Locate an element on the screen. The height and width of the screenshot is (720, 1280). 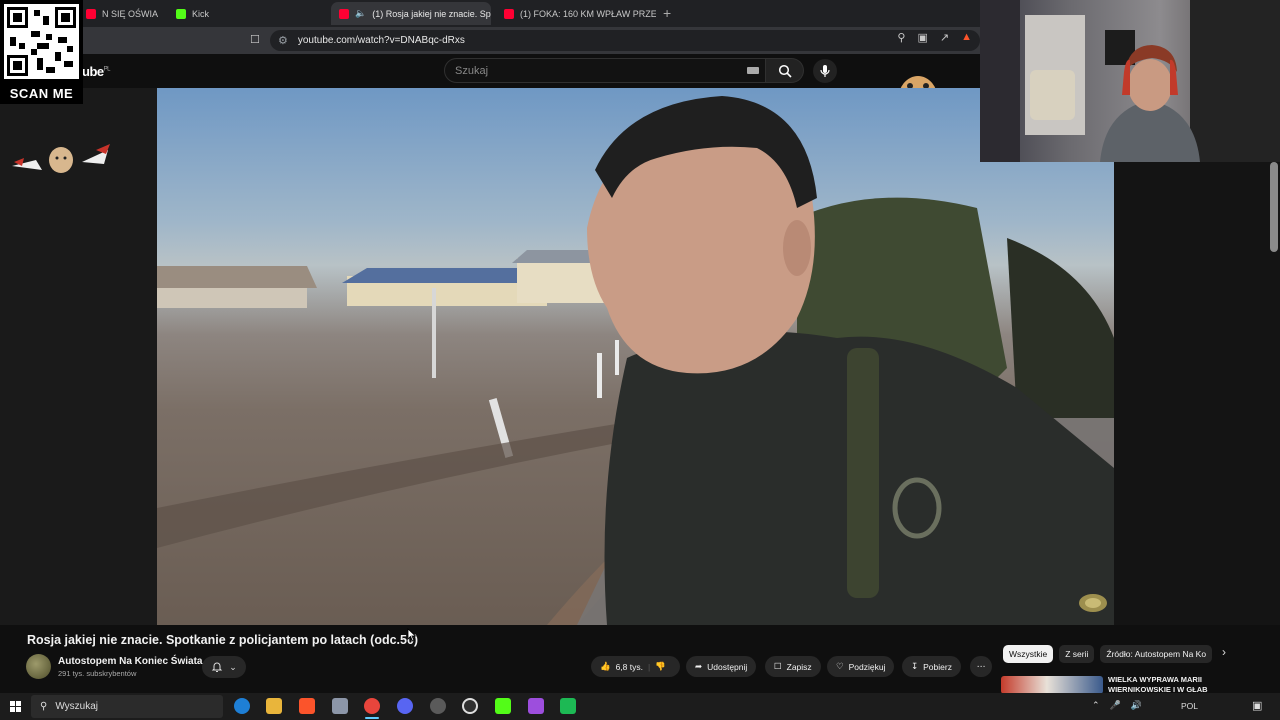
windows-taskbar: ⚲ Wyszukaj ⌃ 🎤 🔊 POL ▣ is located at coordinates (640, 706).